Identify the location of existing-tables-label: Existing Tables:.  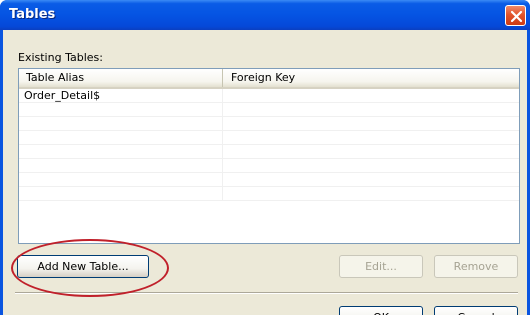
(60, 57).